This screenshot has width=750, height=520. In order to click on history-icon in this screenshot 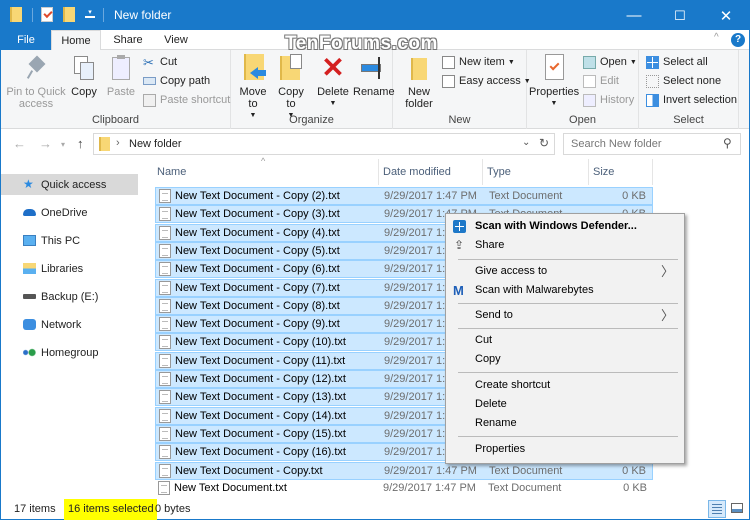, I will do `click(589, 100)`.